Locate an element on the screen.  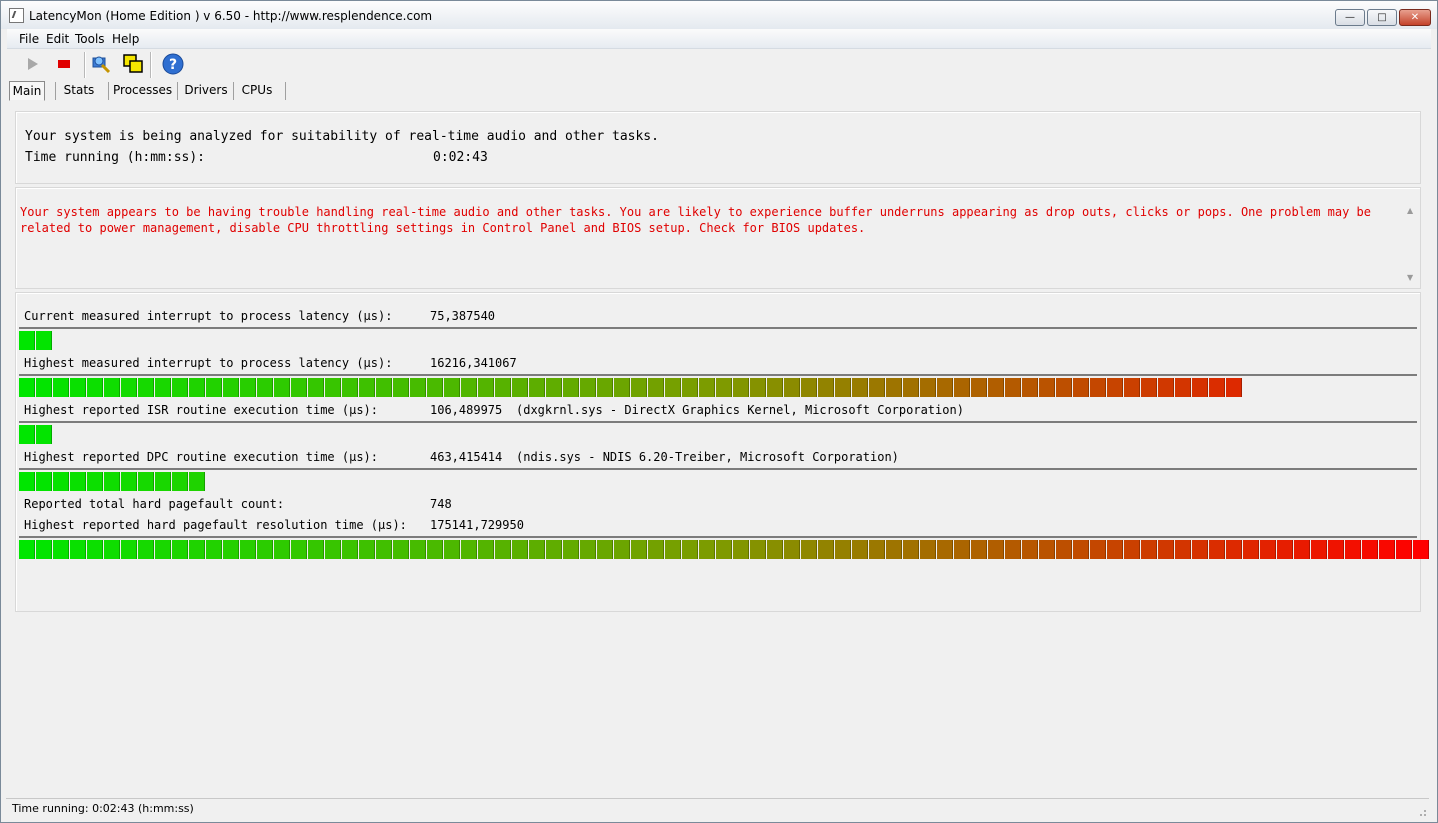
current-latency-bar is located at coordinates (718, 338).